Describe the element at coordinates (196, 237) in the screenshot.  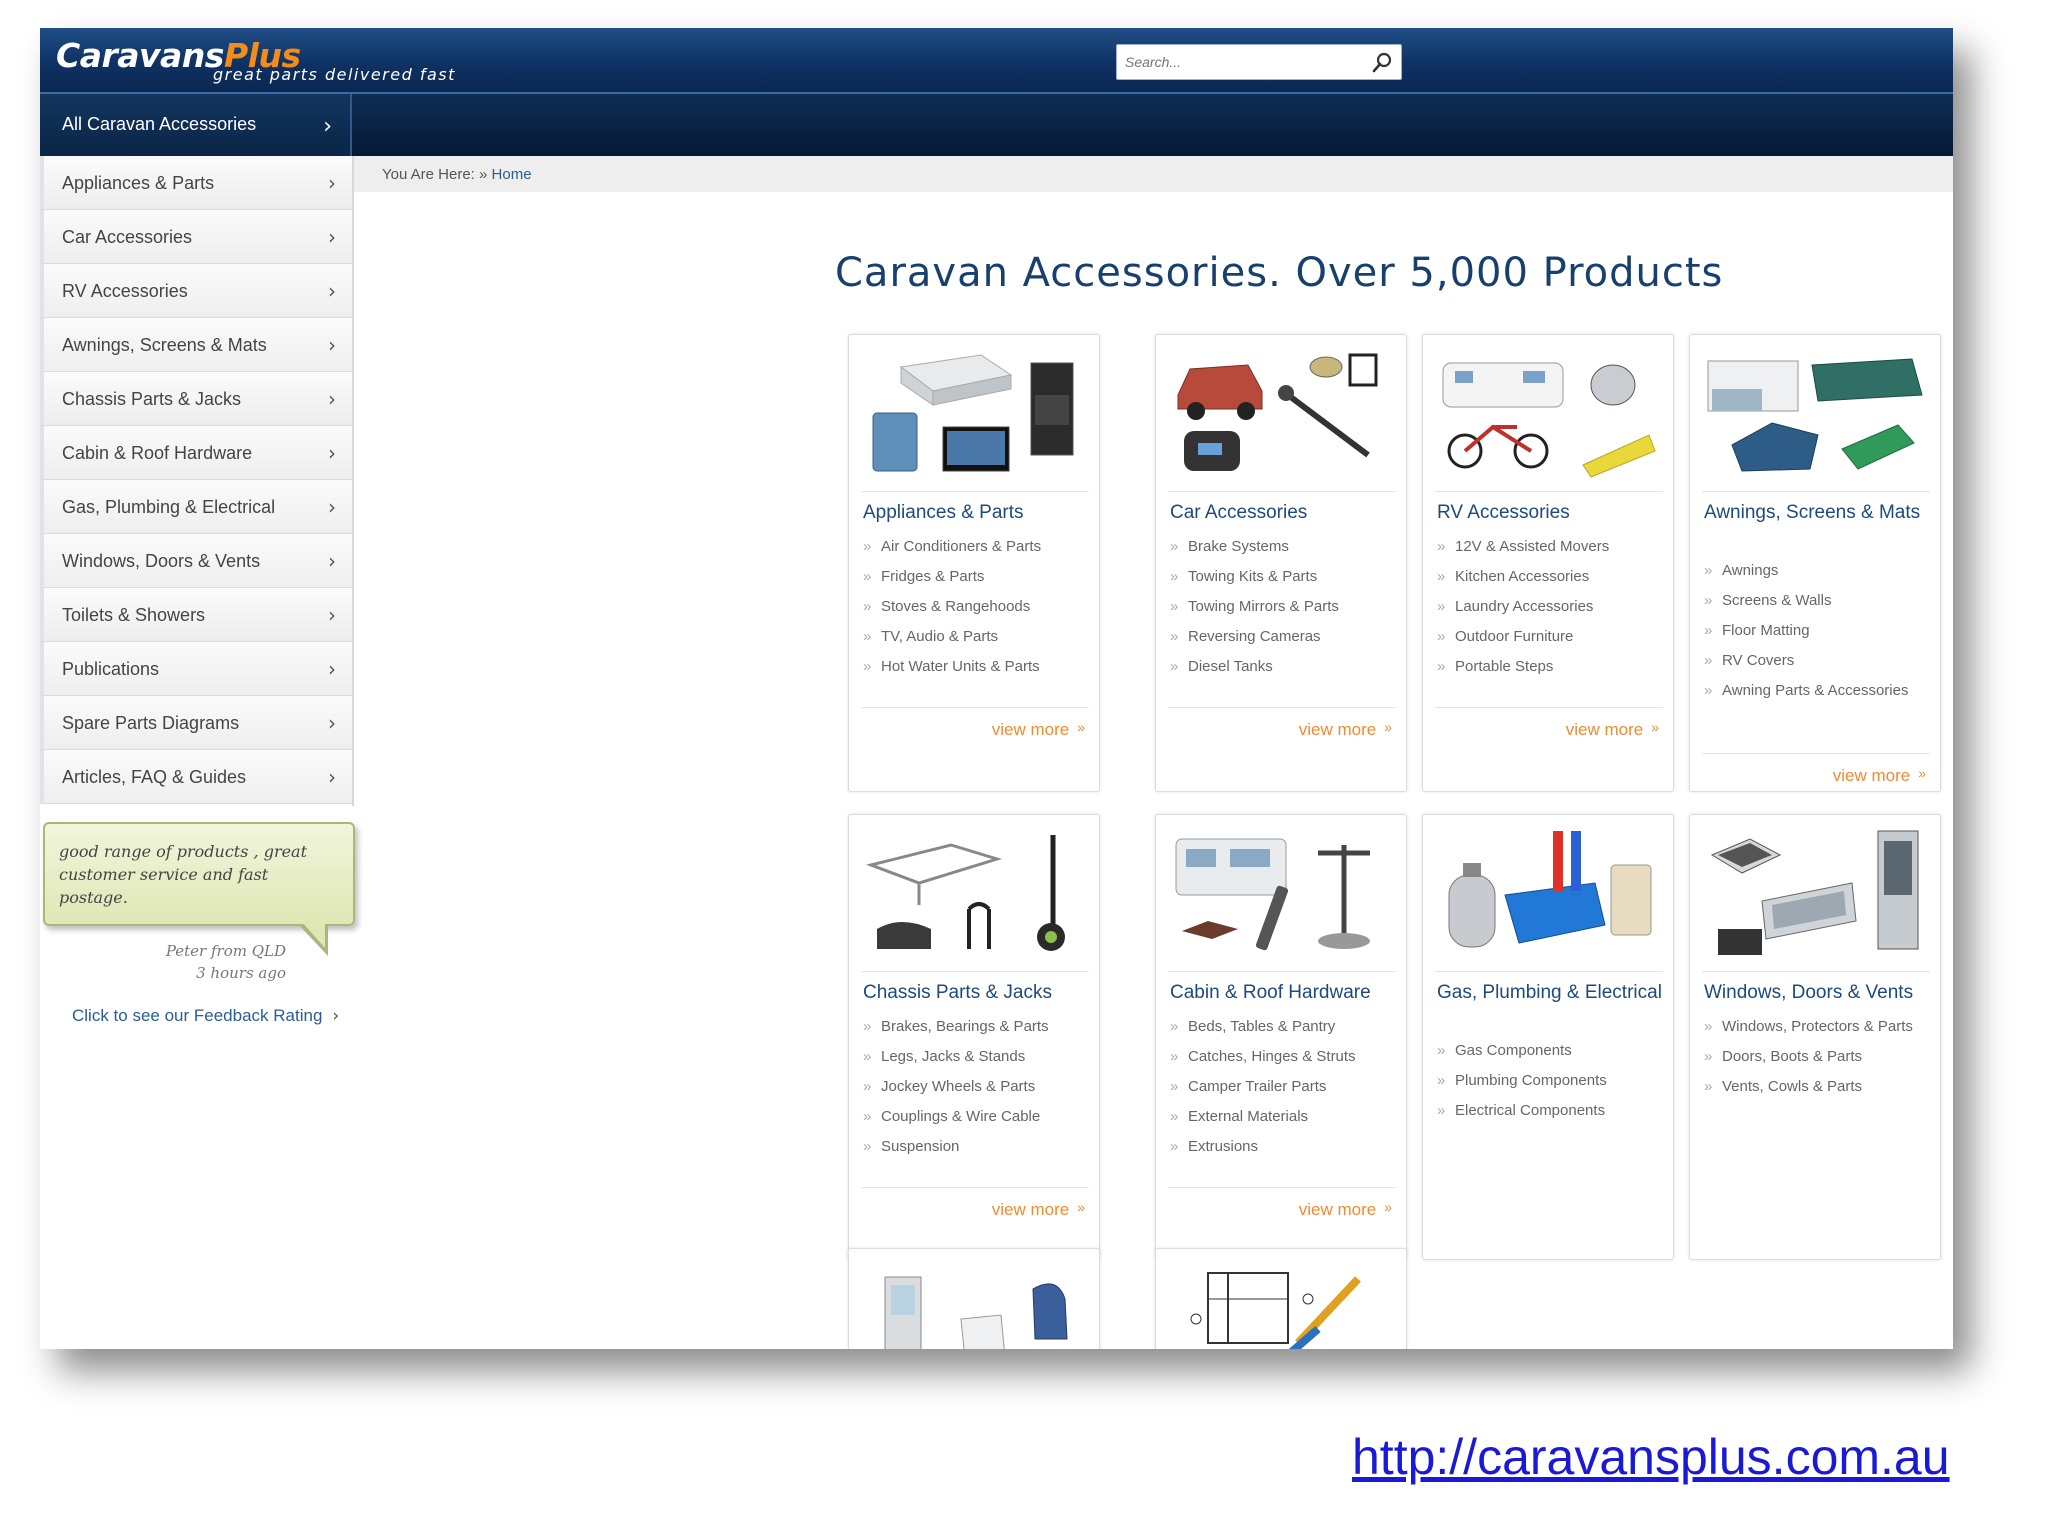
I see `sidebar-item-car-accessories: Car Accessories ›` at that location.